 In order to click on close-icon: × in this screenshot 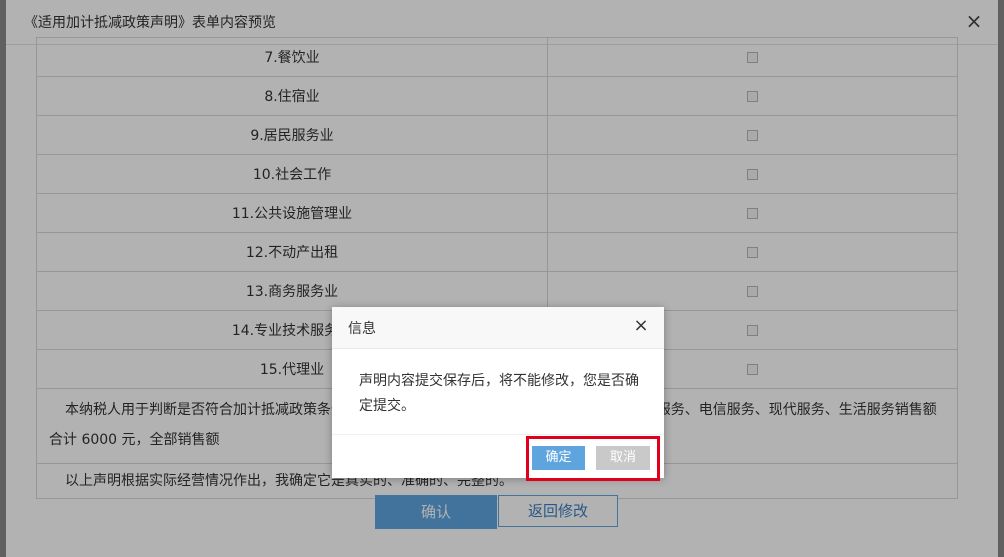, I will do `click(641, 326)`.